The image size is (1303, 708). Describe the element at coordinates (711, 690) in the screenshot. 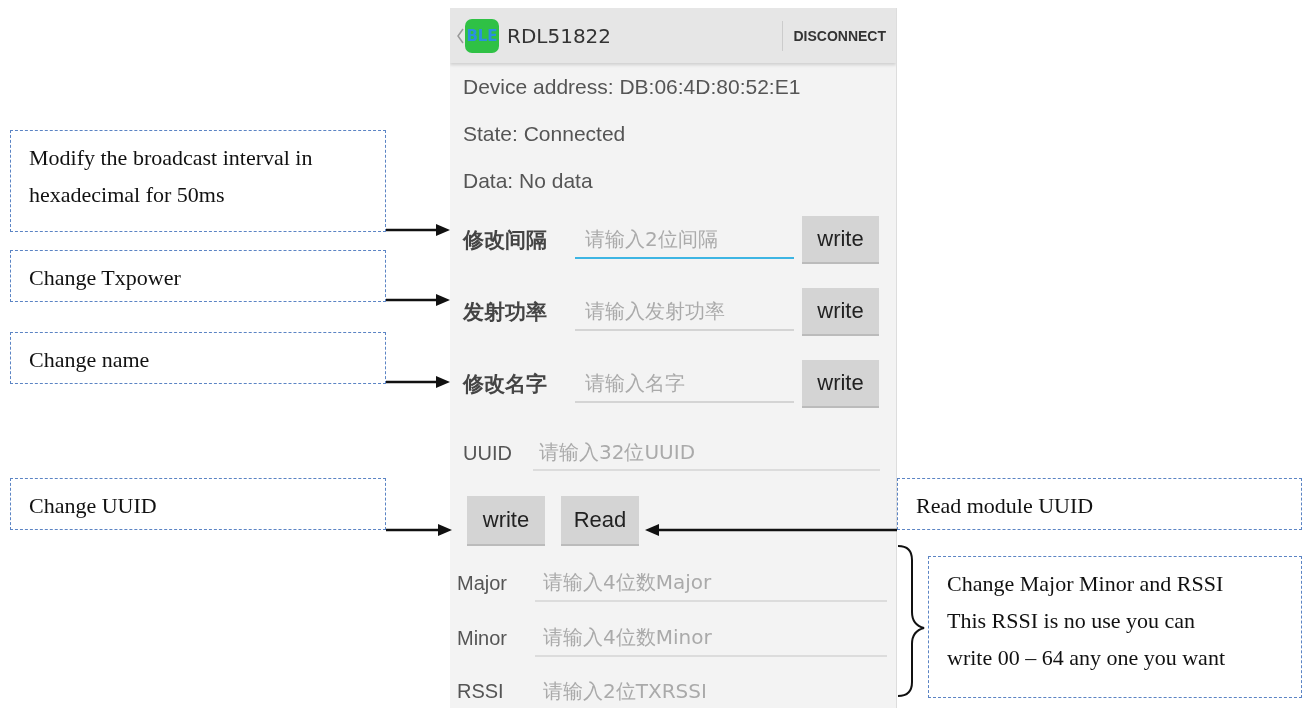

I see `input-field: 请输入2位TXRSSI` at that location.